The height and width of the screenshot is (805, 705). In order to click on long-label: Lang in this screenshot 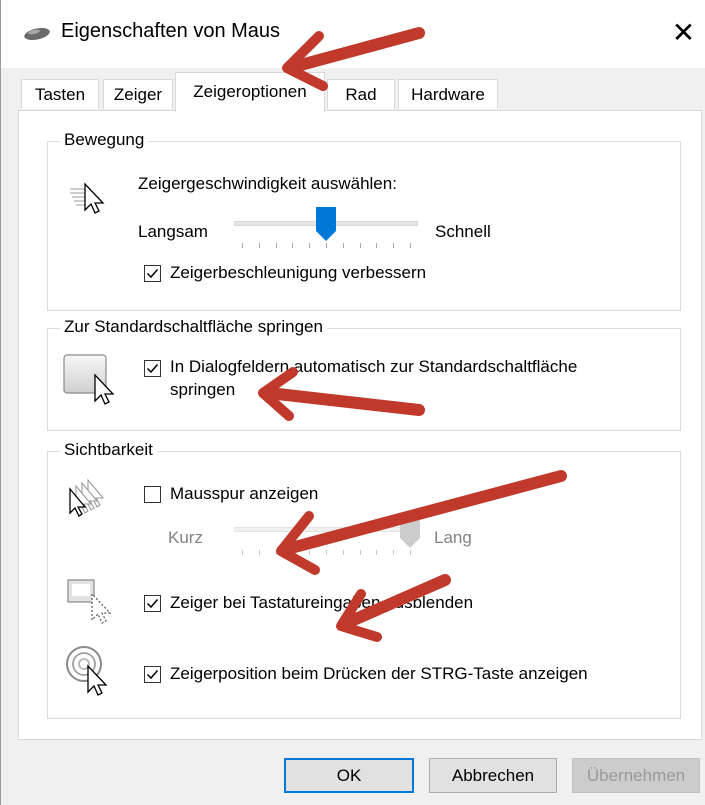, I will do `click(453, 537)`.